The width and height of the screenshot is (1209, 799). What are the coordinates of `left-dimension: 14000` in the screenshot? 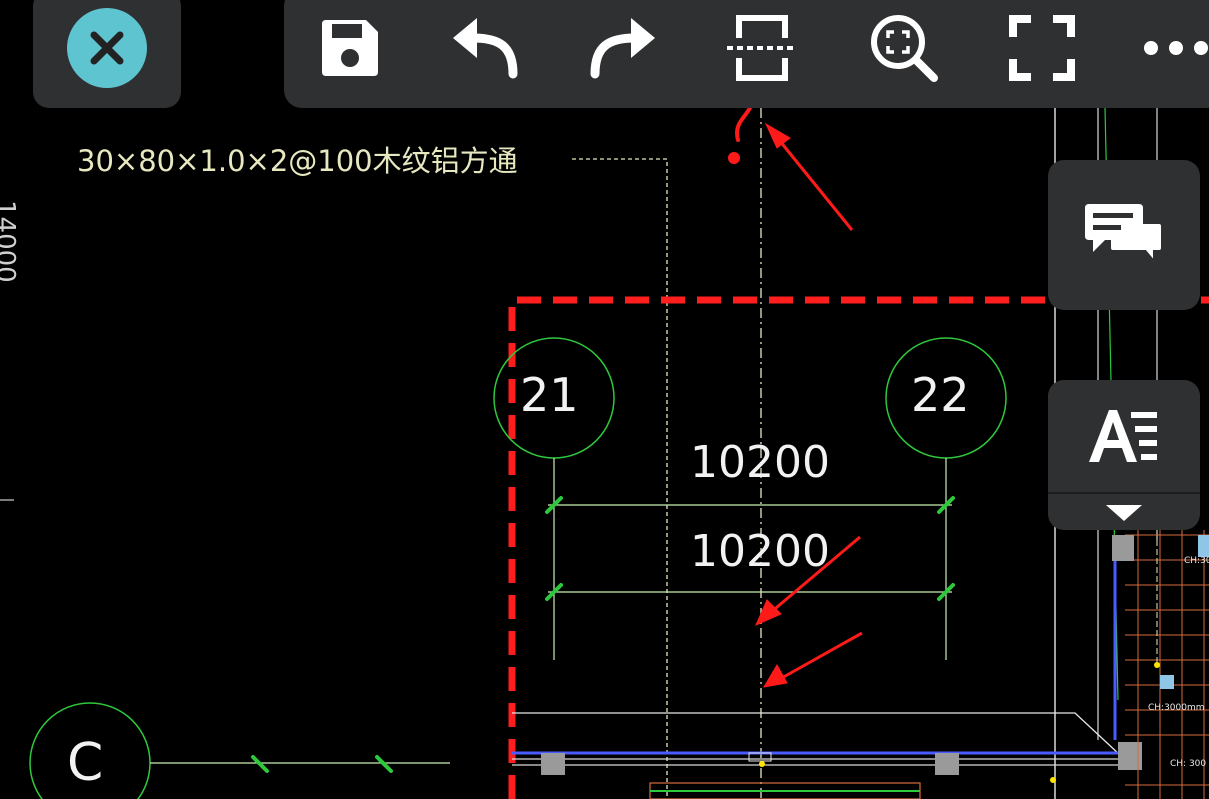 It's located at (10, 241).